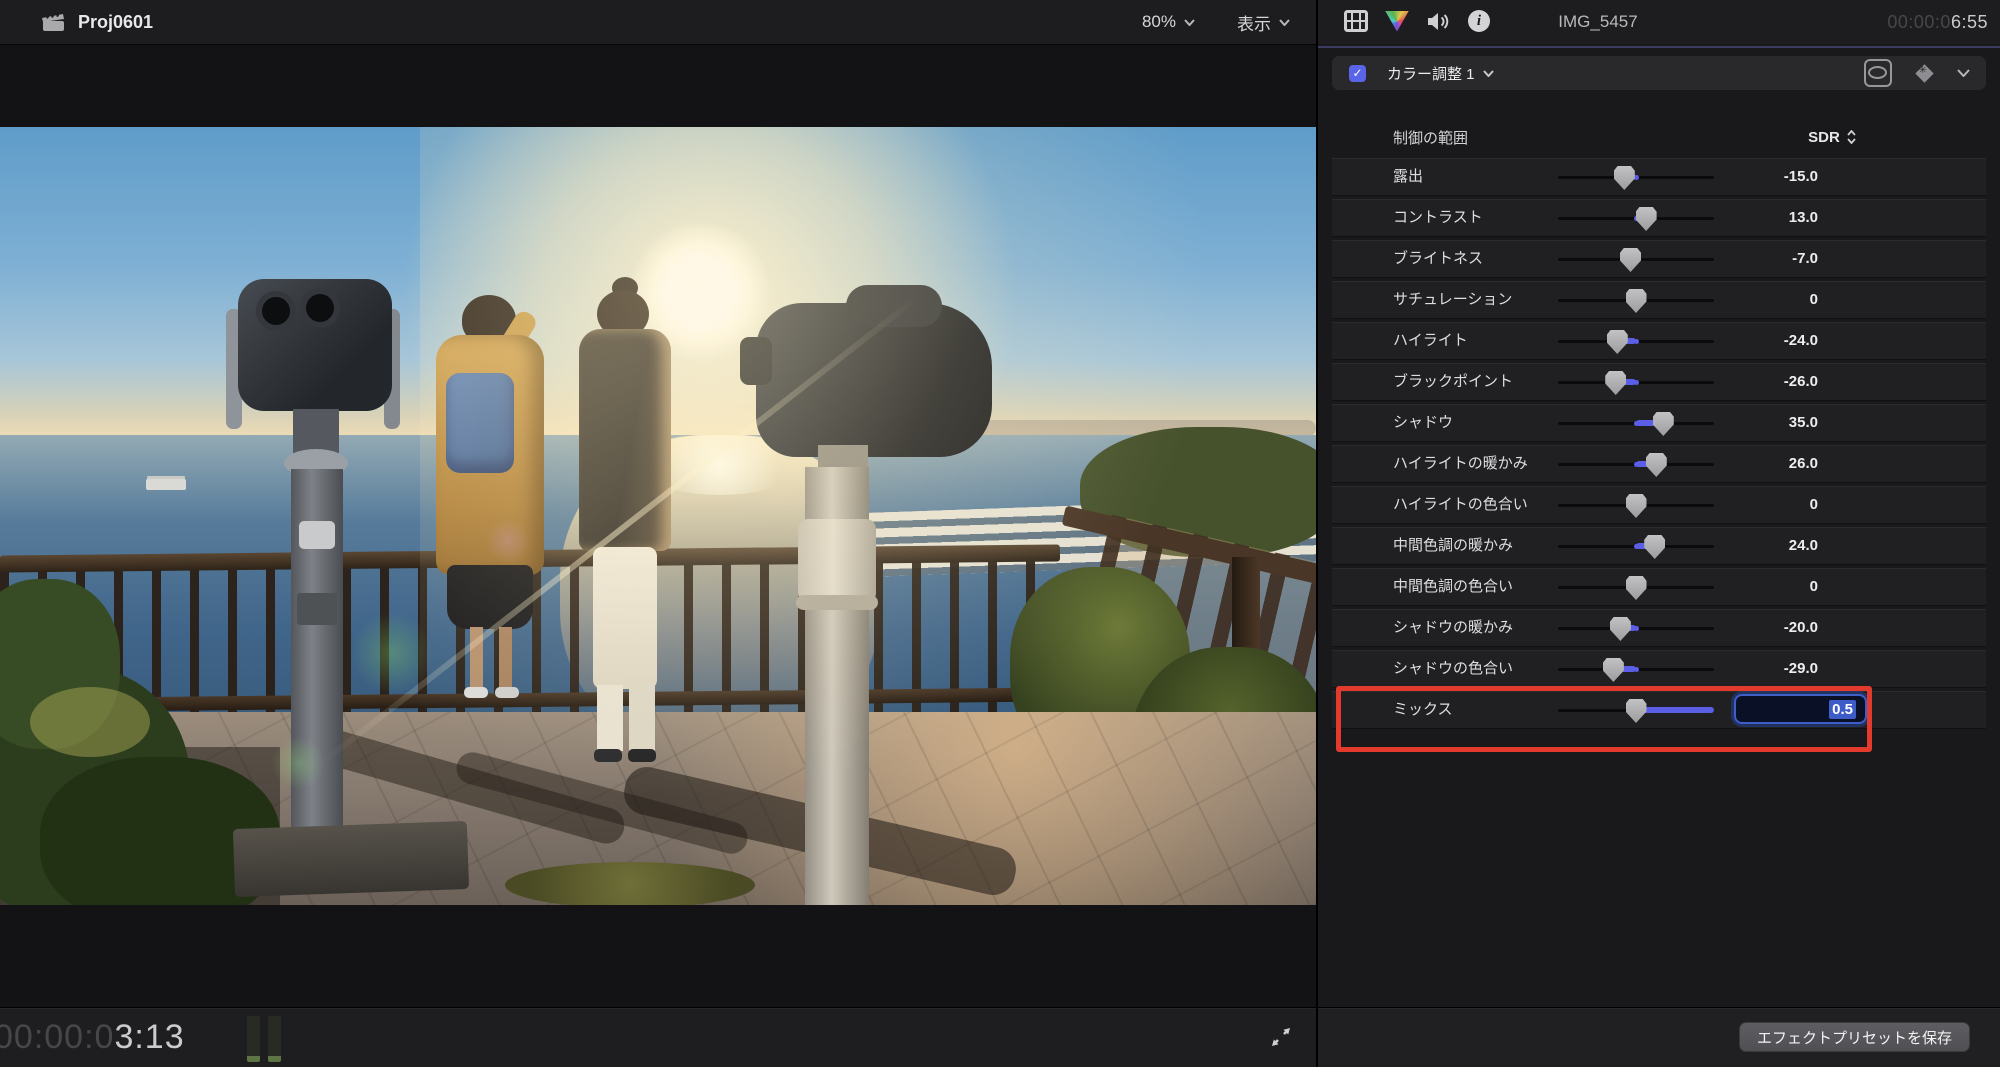 This screenshot has width=2000, height=1067. What do you see at coordinates (53, 21) in the screenshot?
I see `clapperboard-icon` at bounding box center [53, 21].